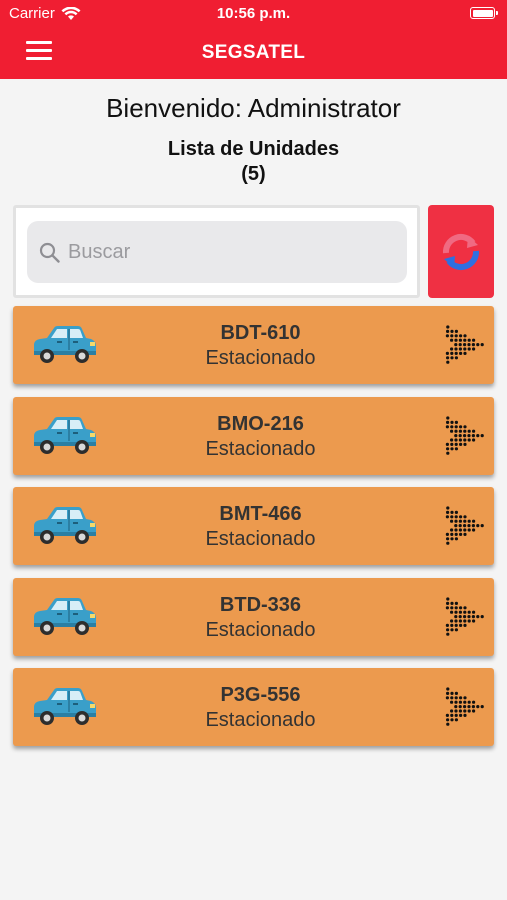 Image resolution: width=507 pixels, height=900 pixels. I want to click on unit-card: BTD-336 Estacionado, so click(253, 616).